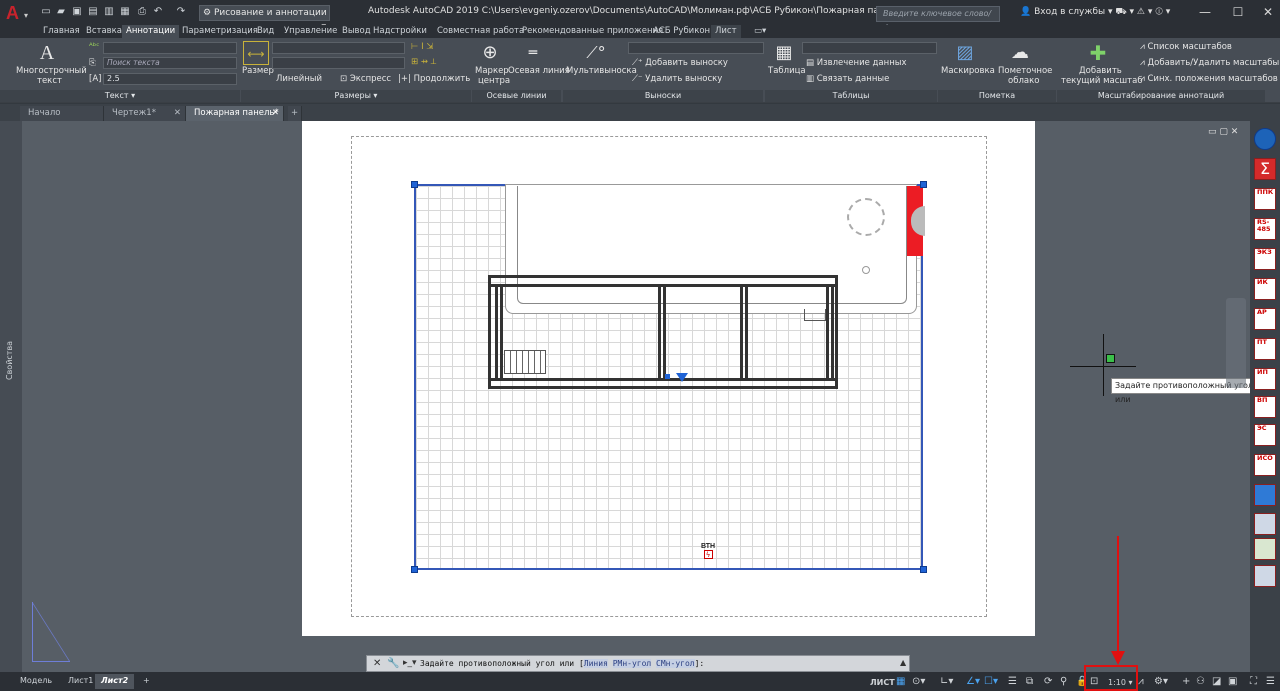  Describe the element at coordinates (1265, 229) in the screenshot. I see `rs485-icon: RS-485` at that location.